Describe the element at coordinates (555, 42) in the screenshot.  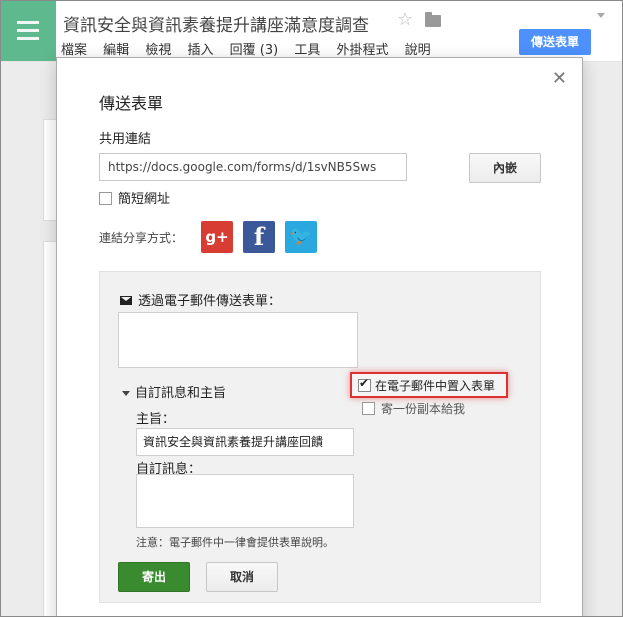
I see `send-form-button: 傳送表單` at that location.